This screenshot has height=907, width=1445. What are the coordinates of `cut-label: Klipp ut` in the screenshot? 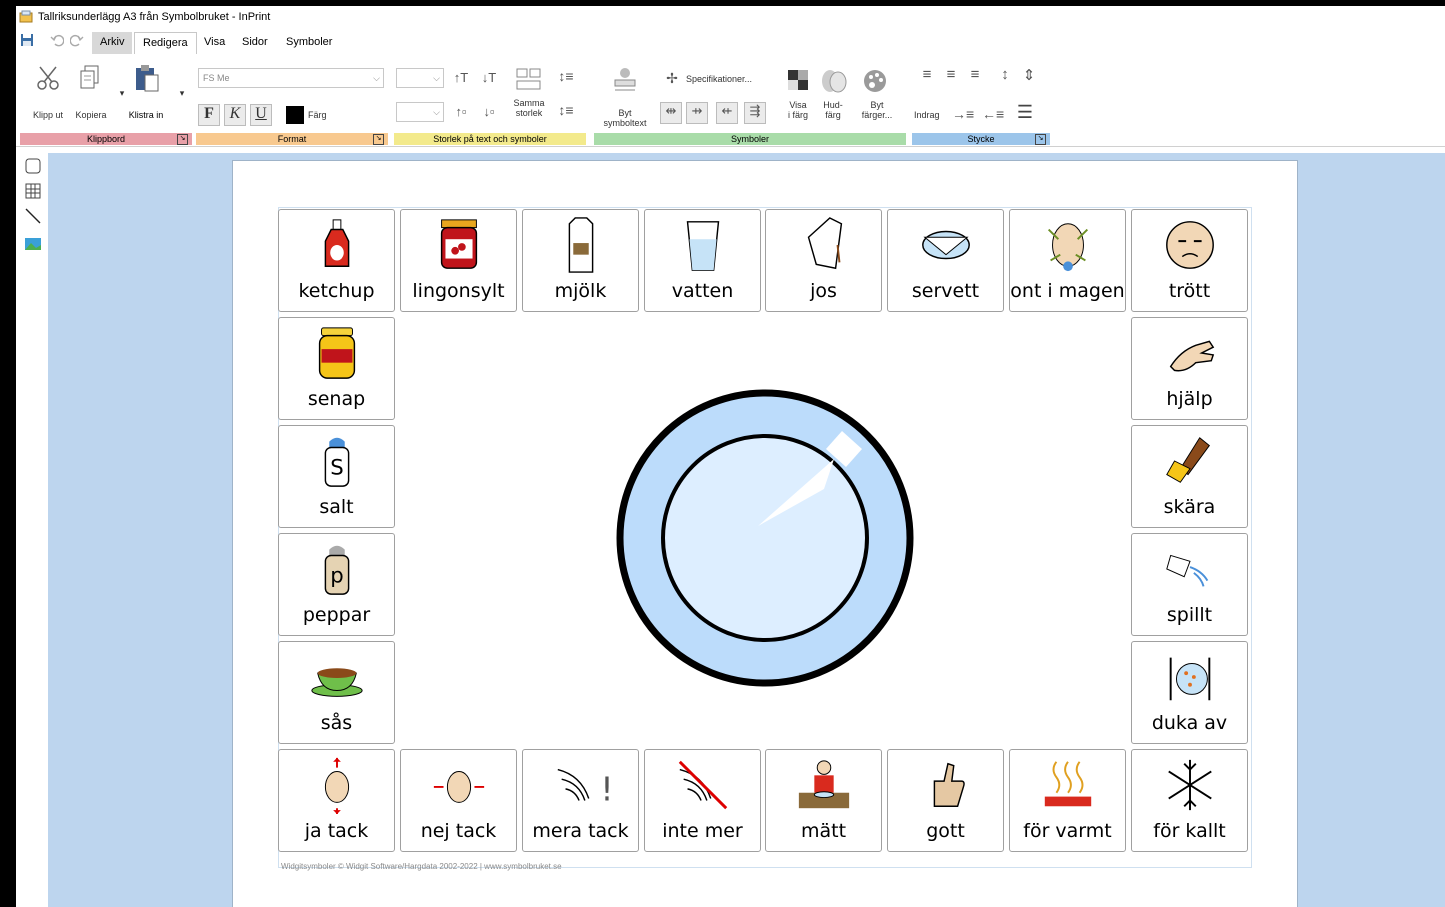 It's located at (48, 115).